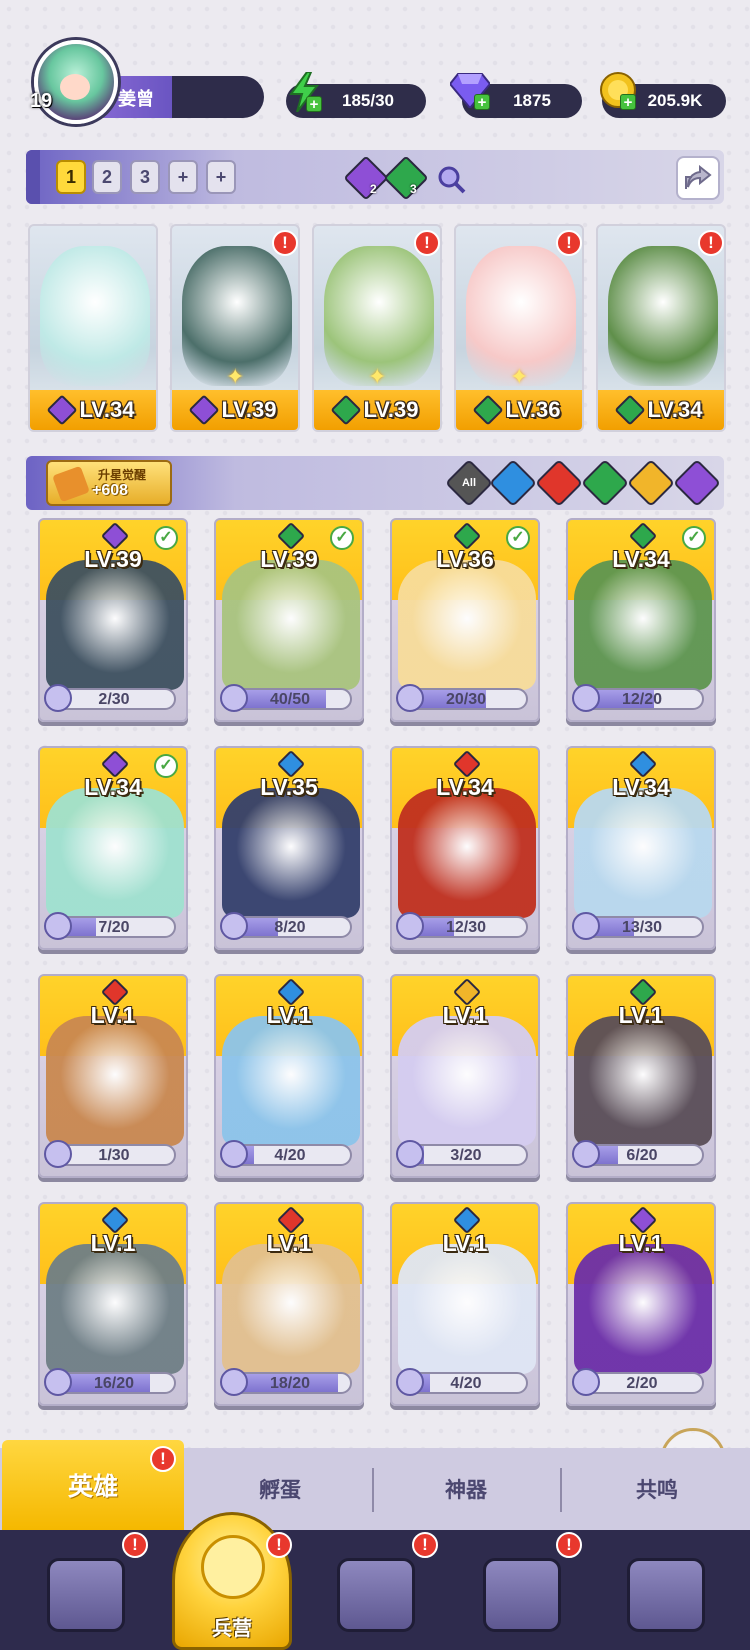  What do you see at coordinates (145, 177) in the screenshot?
I see `team-tab-3: 3` at bounding box center [145, 177].